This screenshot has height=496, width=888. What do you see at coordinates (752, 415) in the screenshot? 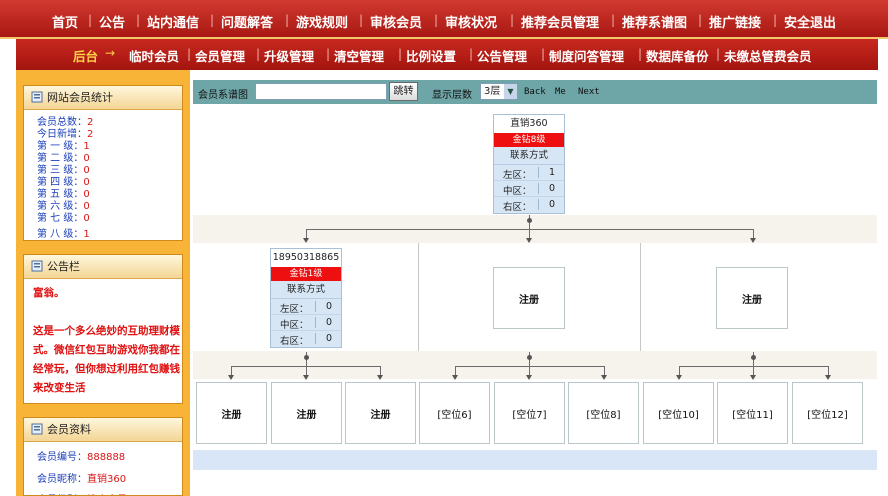
I see `slot-label: [空位11]` at bounding box center [752, 415].